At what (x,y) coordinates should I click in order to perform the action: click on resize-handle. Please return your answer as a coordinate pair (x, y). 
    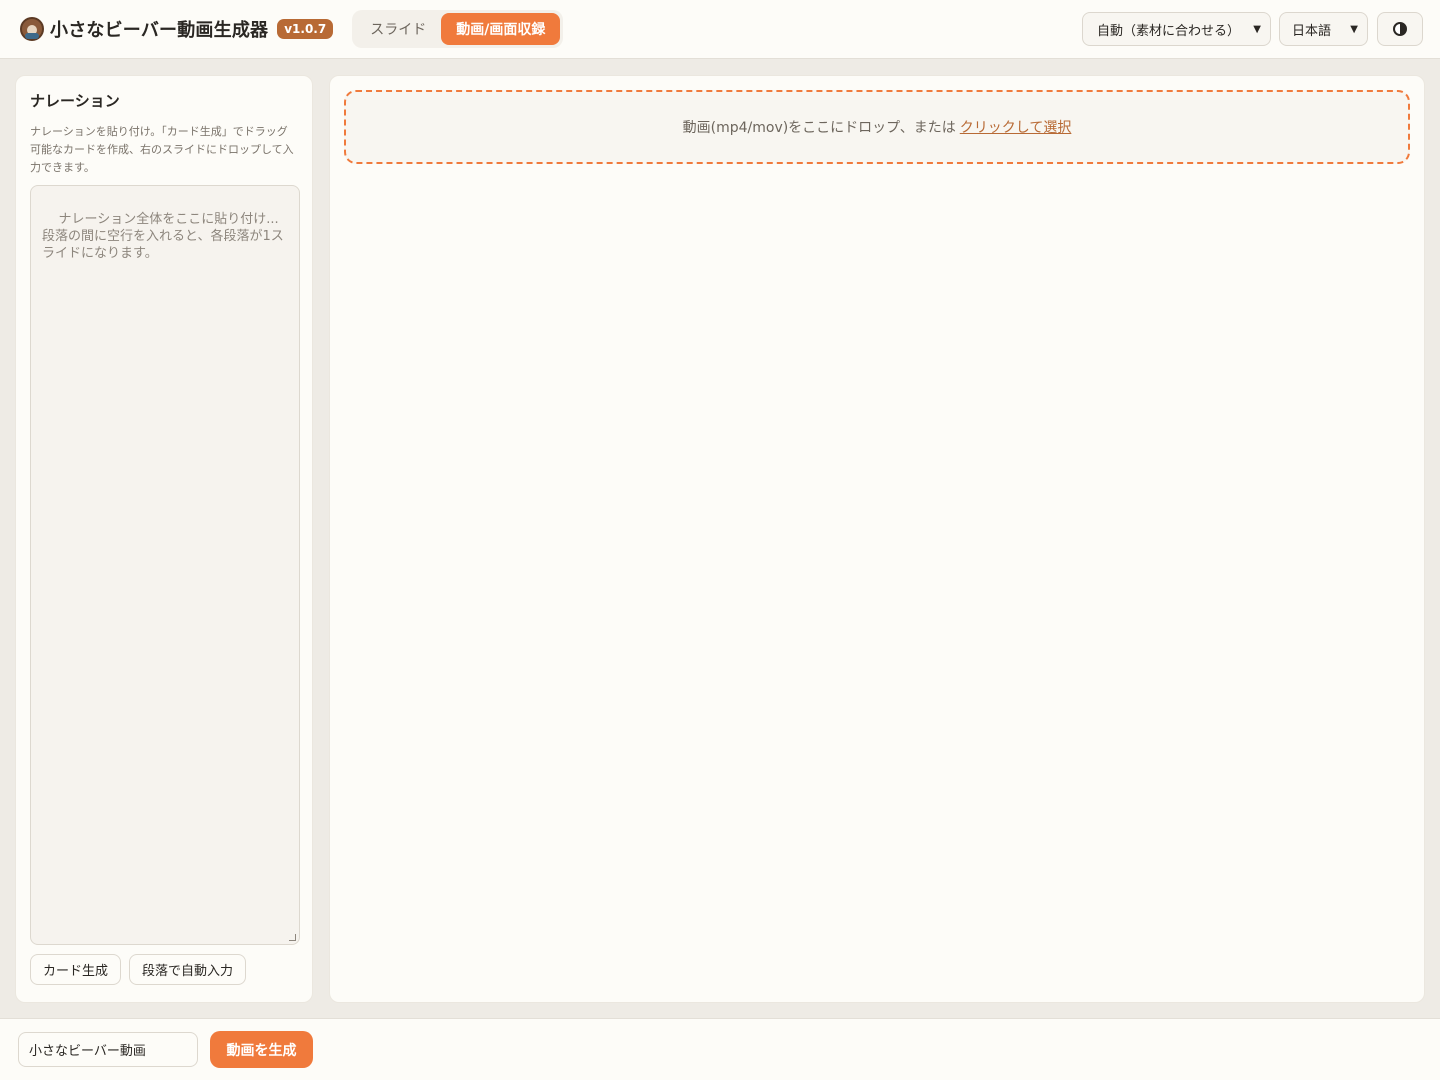
    Looking at the image, I should click on (292, 937).